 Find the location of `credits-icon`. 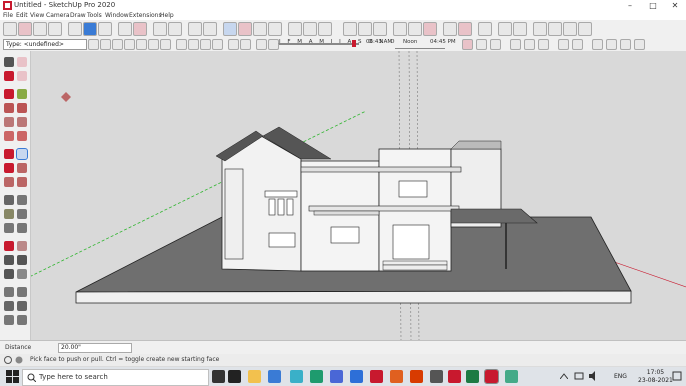

credits-icon is located at coordinates (19, 360).